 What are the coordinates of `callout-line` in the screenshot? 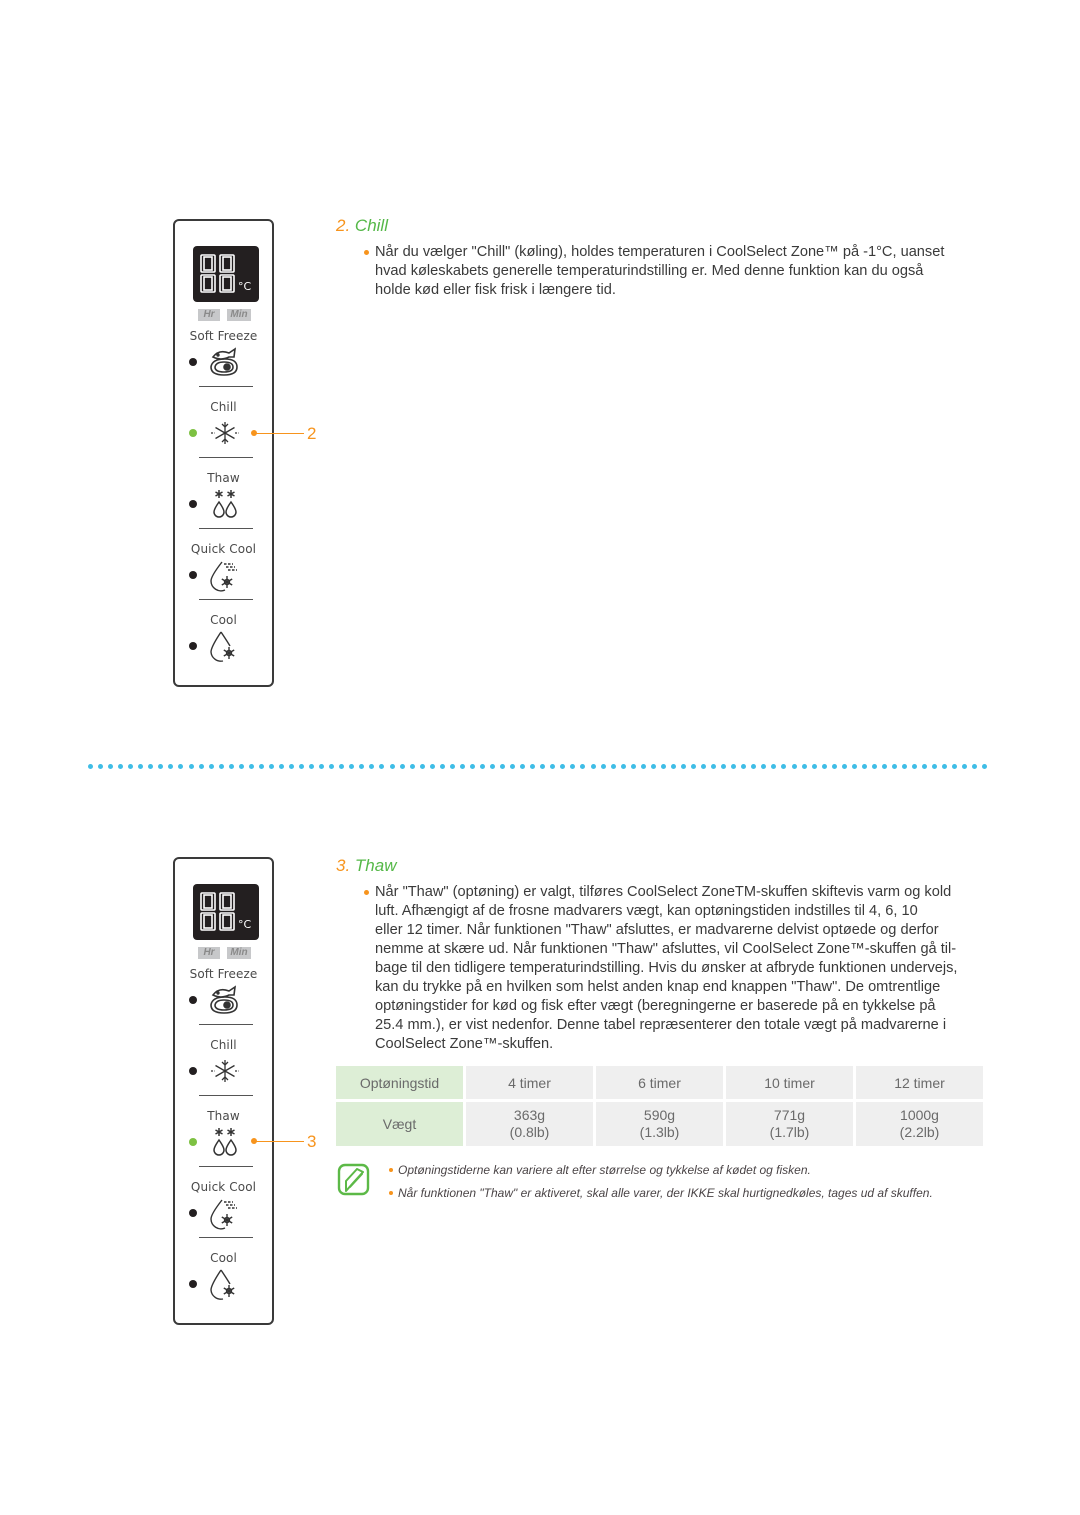 It's located at (279, 1141).